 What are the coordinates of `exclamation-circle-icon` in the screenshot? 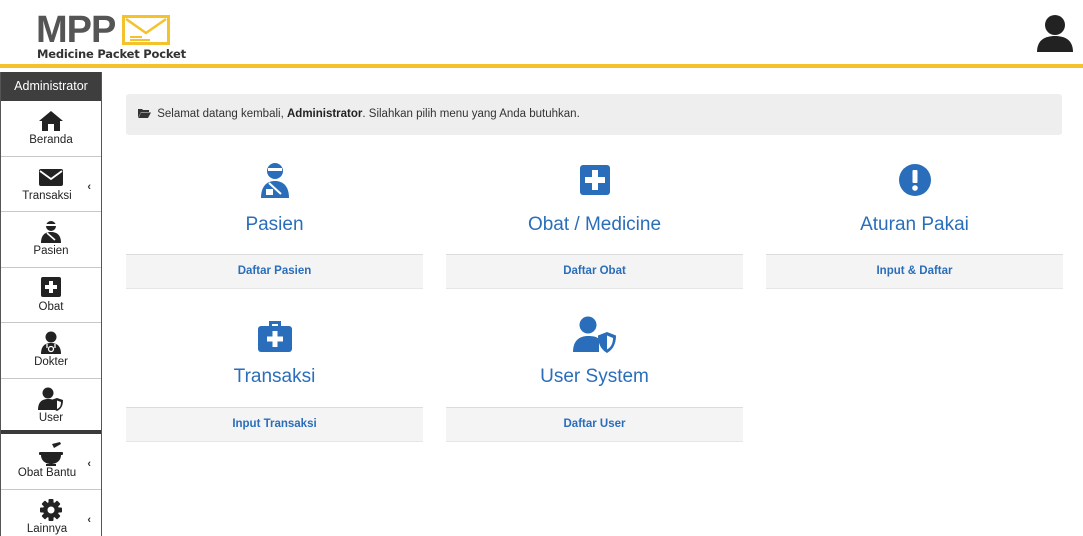 It's located at (914, 180).